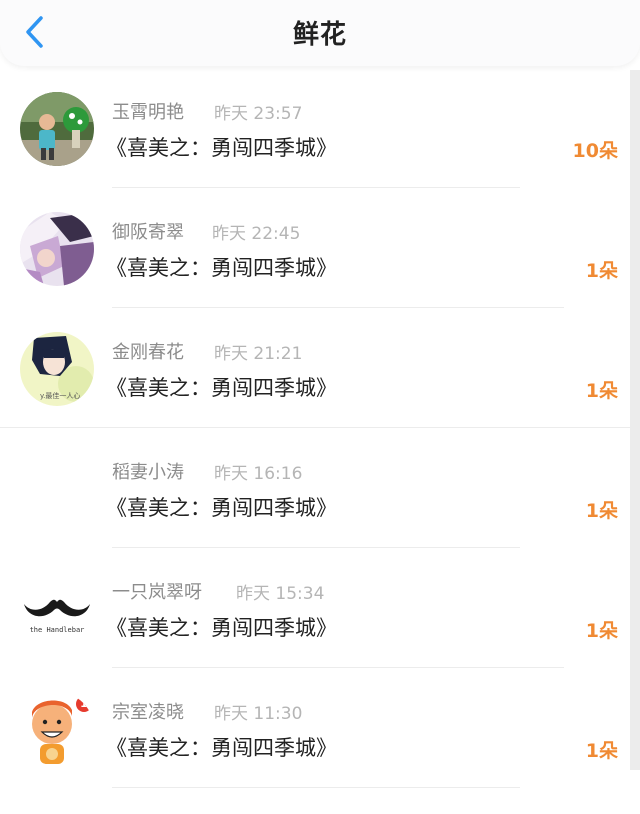  Describe the element at coordinates (57, 630) in the screenshot. I see `avatar-caption: the Handlebar` at that location.